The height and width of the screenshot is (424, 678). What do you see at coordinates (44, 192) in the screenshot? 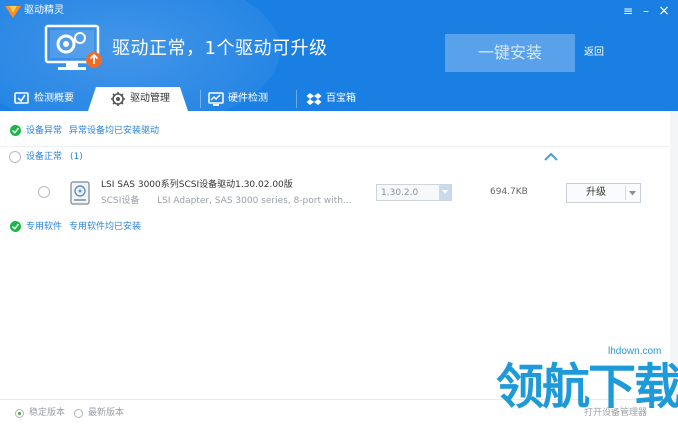
I see `driver-select-radio` at bounding box center [44, 192].